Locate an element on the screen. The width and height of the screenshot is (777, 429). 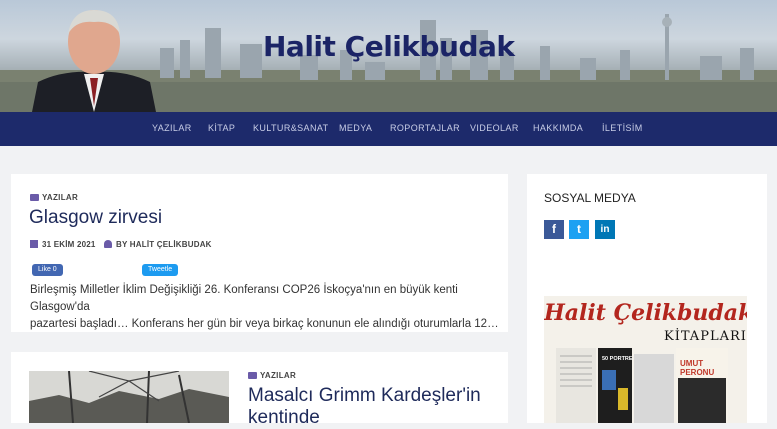
books-banner-title: Halit Çelikbudak is located at coordinates (645, 313).